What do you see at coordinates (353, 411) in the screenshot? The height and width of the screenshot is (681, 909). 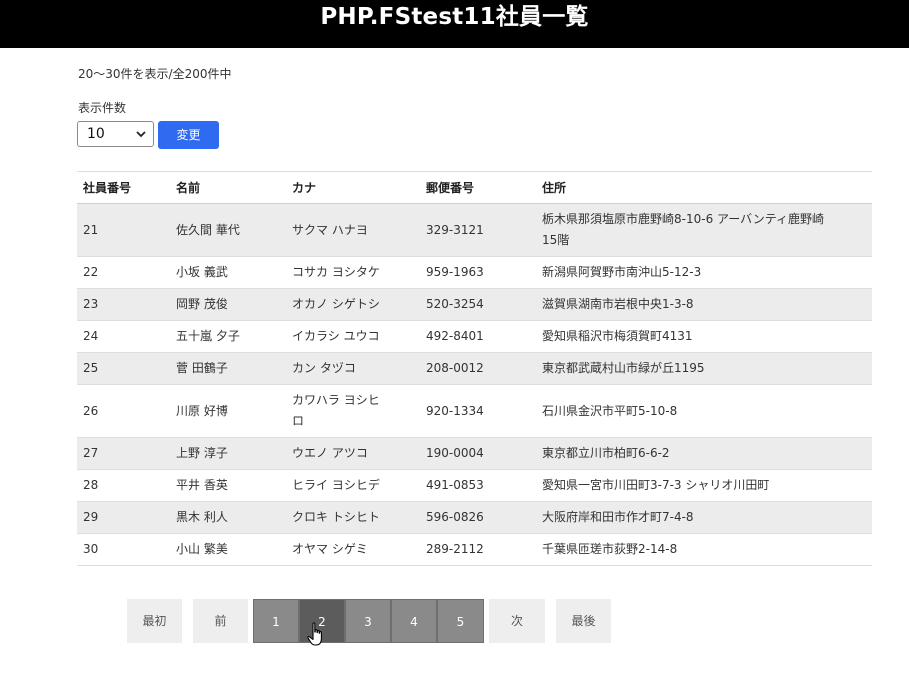 I see `cell-kana: カワハラ ヨシヒロ` at bounding box center [353, 411].